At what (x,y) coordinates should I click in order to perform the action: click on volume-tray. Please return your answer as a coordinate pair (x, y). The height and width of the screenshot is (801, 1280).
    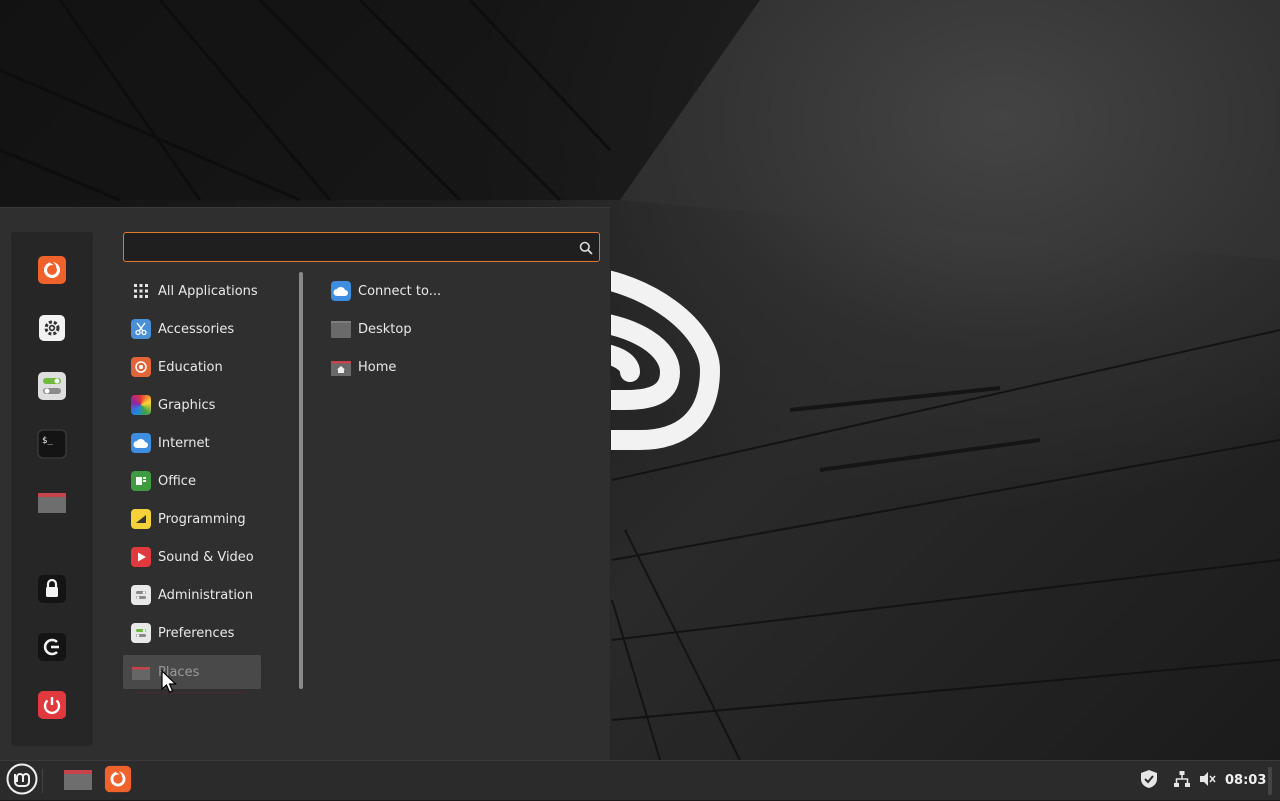
    Looking at the image, I should click on (1208, 781).